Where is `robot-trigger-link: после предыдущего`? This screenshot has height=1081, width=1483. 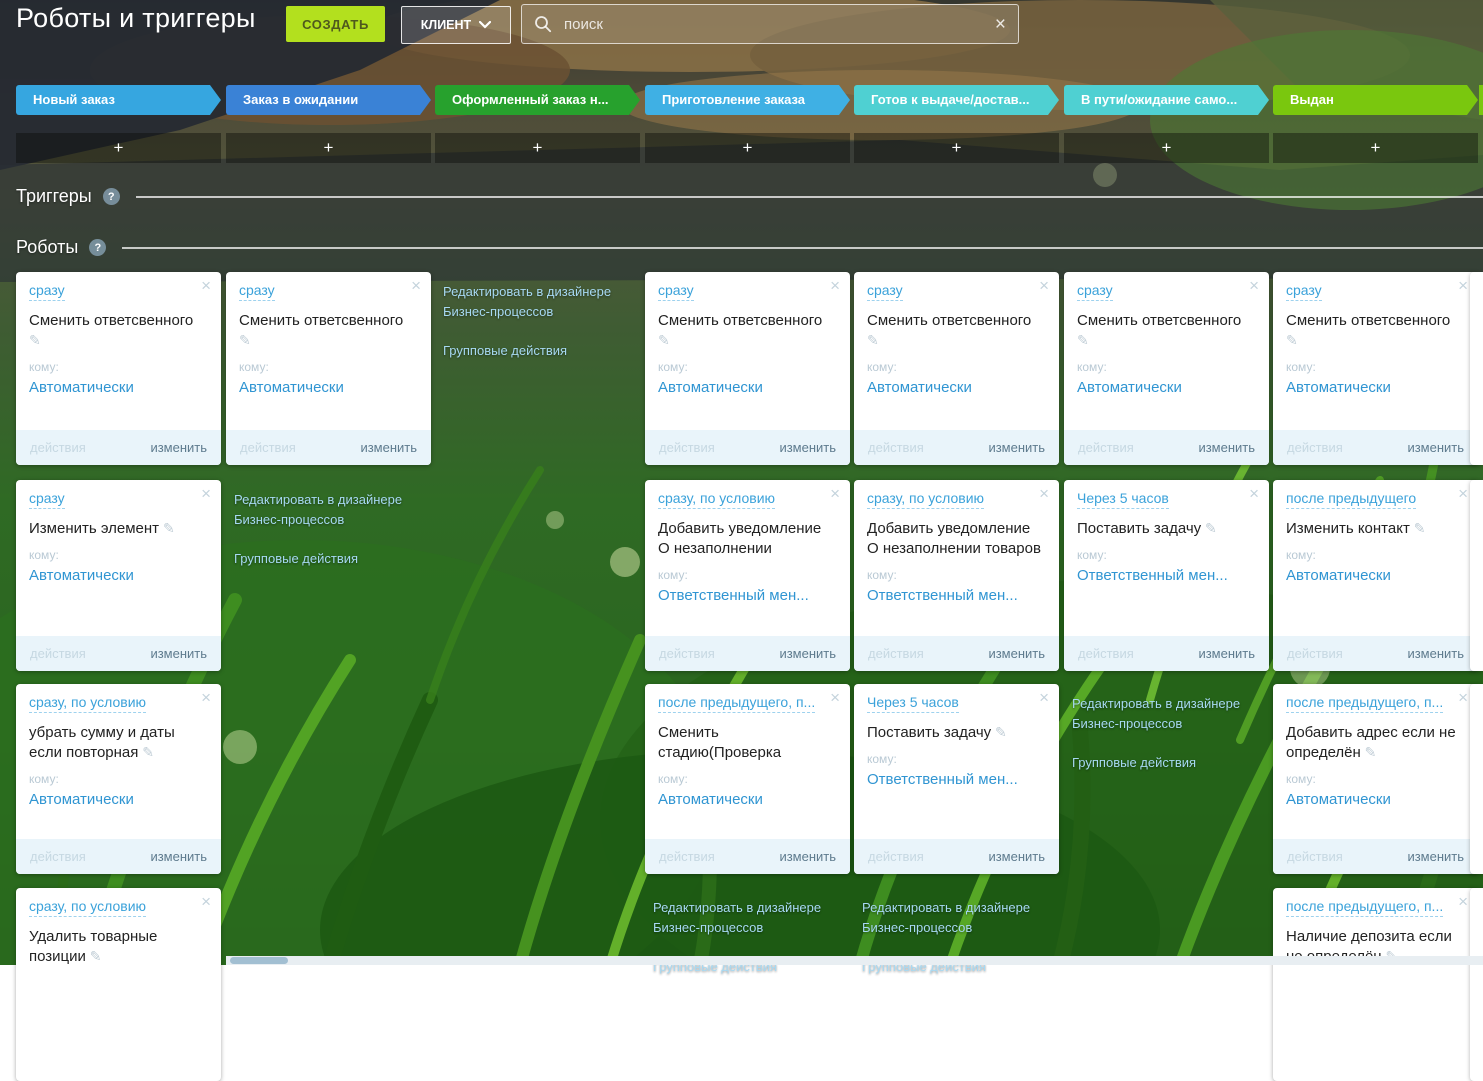
robot-trigger-link: после предыдущего is located at coordinates (1351, 499).